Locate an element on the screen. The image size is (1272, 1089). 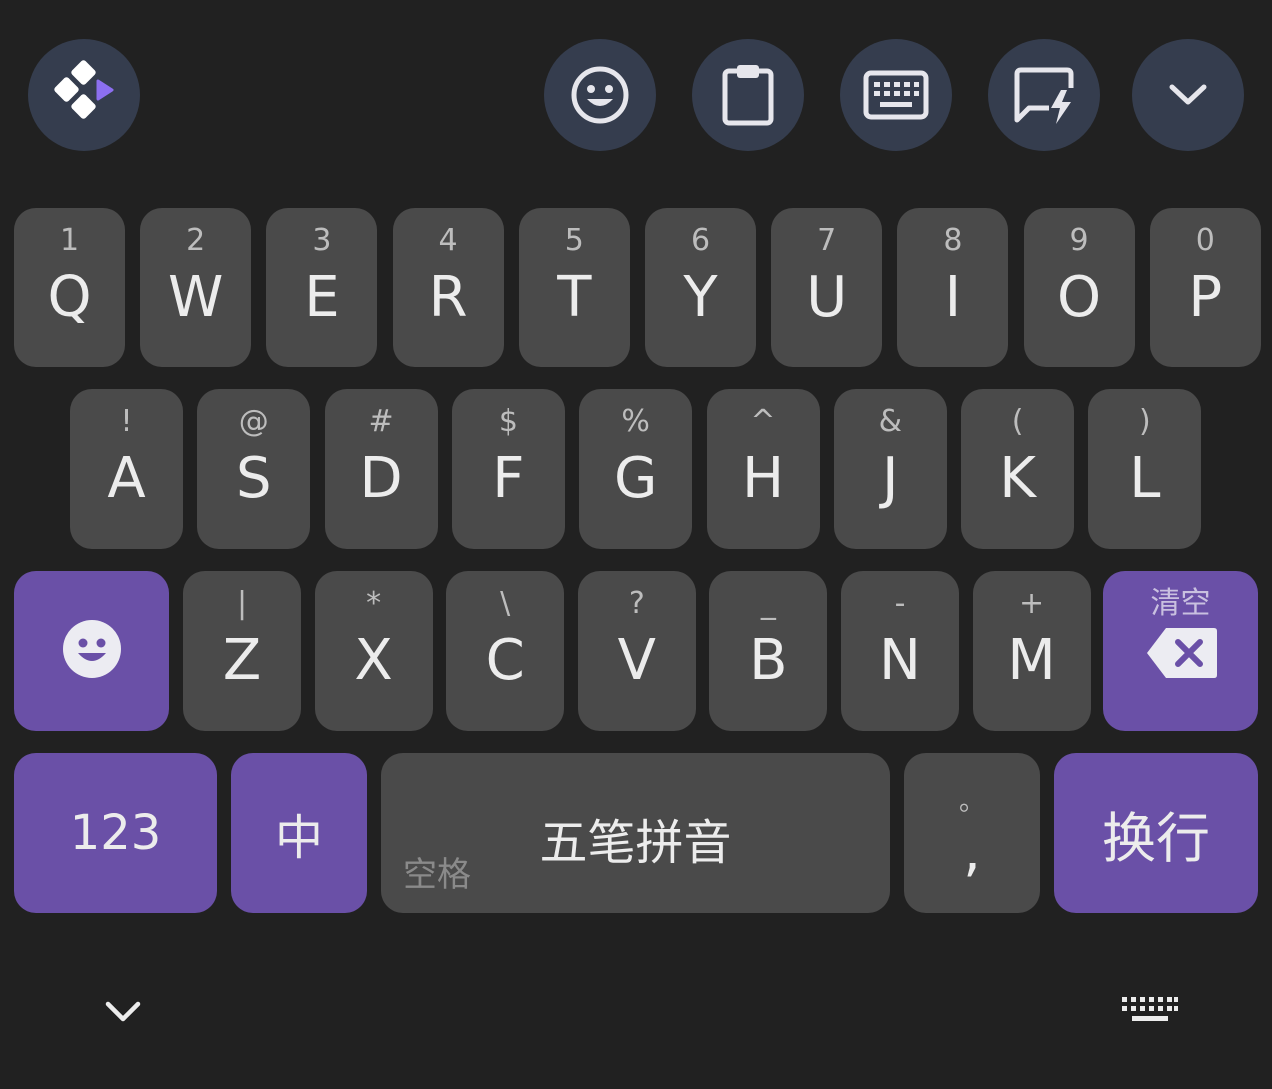
key-label: S is located at coordinates (254, 478).